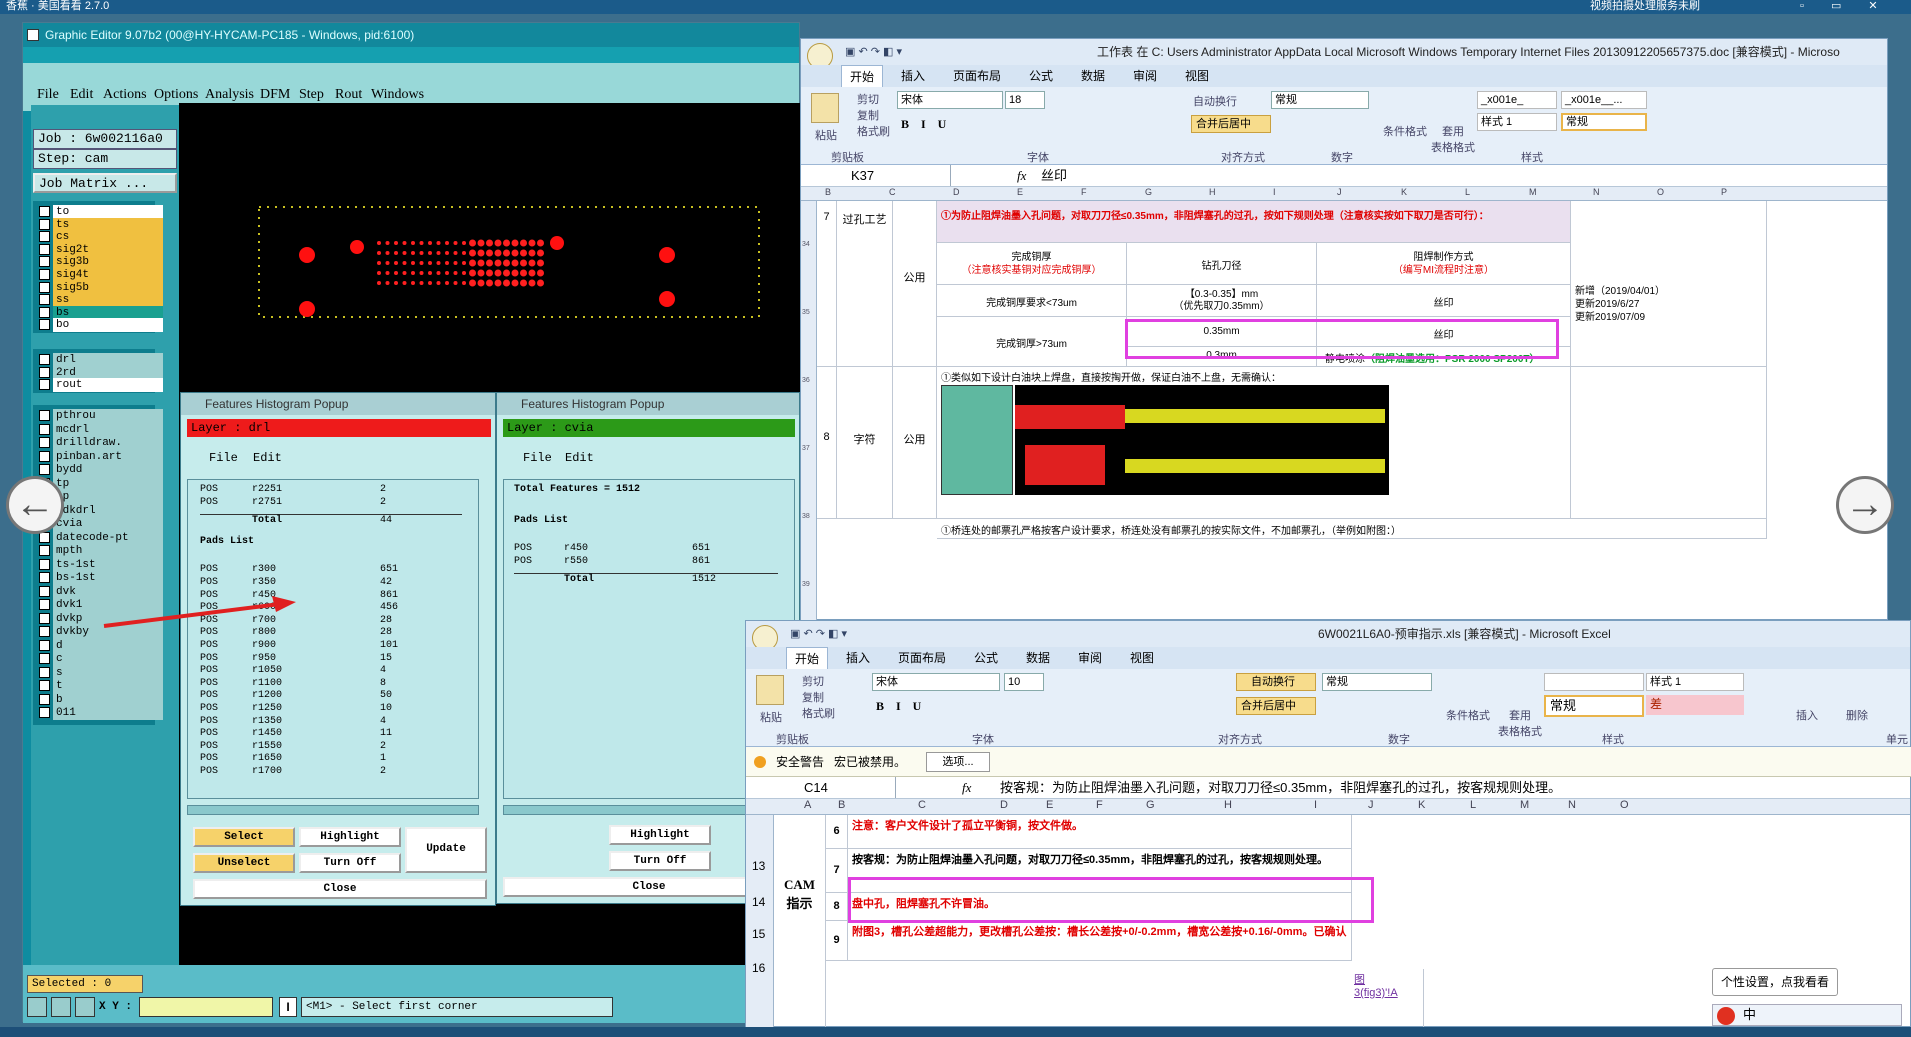  I want to click on col-header: I, so click(1274, 192).